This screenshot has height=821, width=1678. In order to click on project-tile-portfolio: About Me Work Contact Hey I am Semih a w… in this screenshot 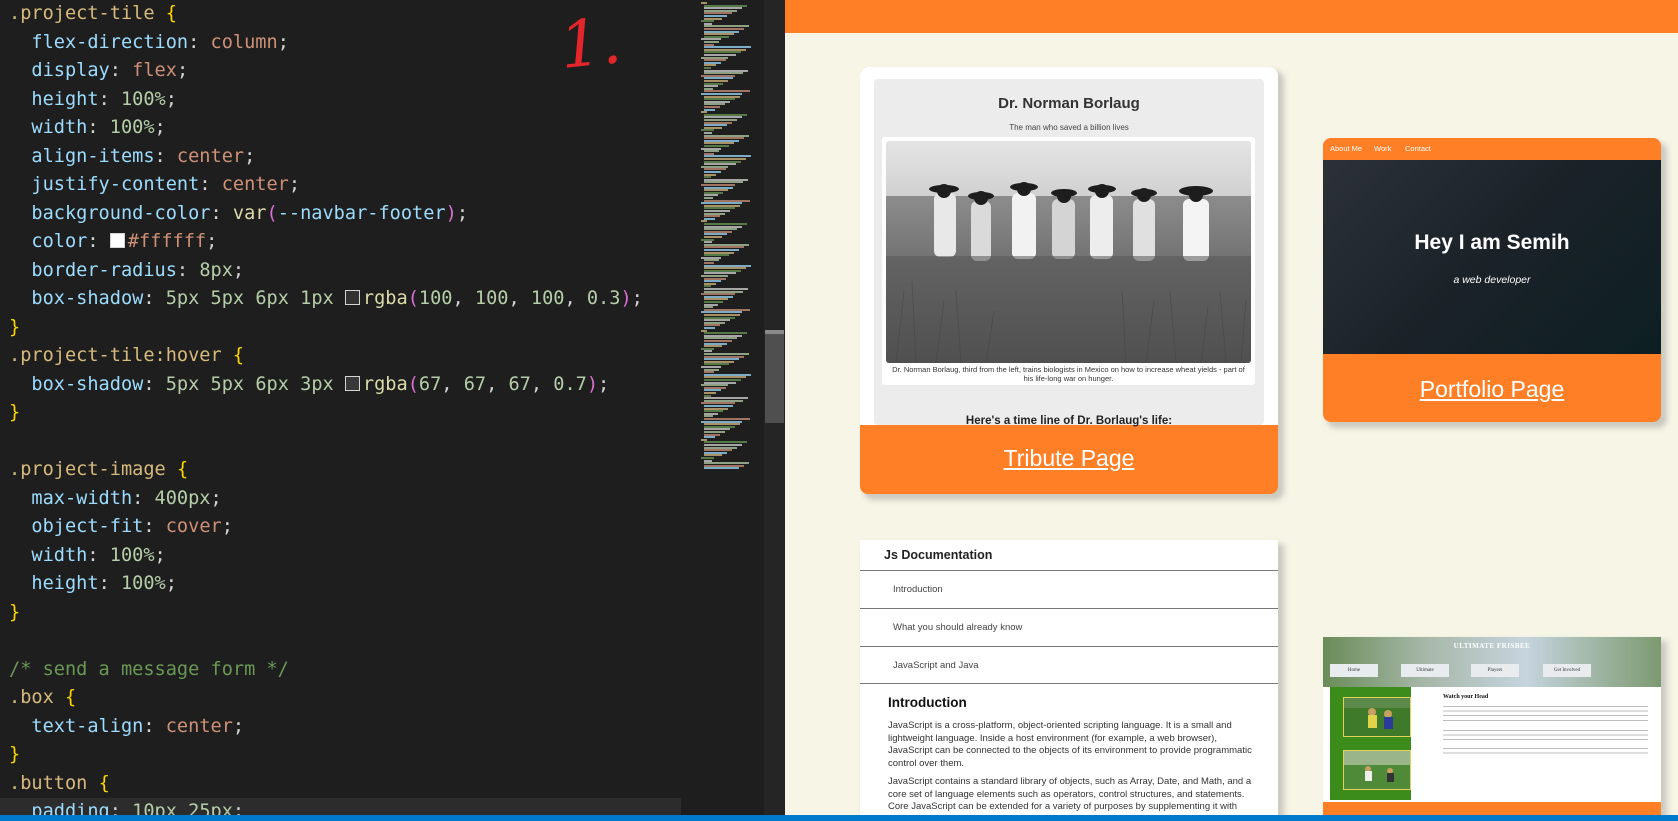, I will do `click(1492, 280)`.